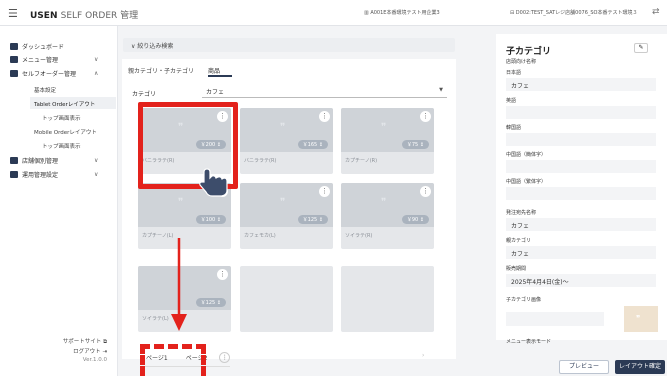  Describe the element at coordinates (13, 13) in the screenshot. I see `hamburger-icon: ☰` at that location.